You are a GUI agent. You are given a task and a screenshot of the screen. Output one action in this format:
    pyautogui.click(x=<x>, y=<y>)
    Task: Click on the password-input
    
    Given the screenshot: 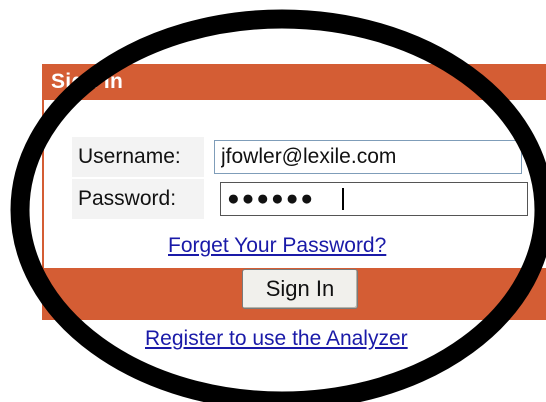 What is the action you would take?
    pyautogui.click(x=374, y=199)
    